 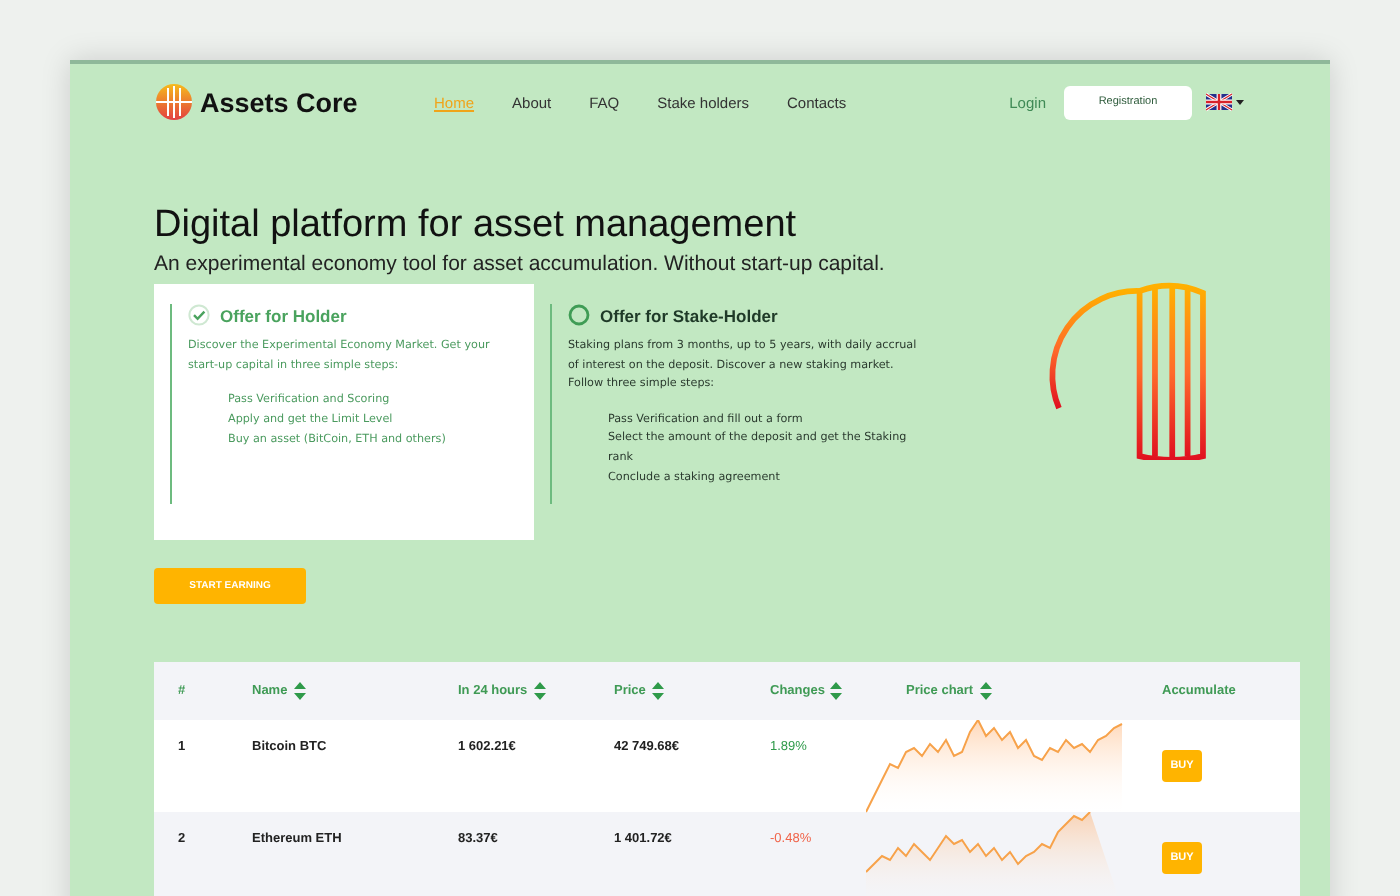 I want to click on radio-icon, so click(x=579, y=315).